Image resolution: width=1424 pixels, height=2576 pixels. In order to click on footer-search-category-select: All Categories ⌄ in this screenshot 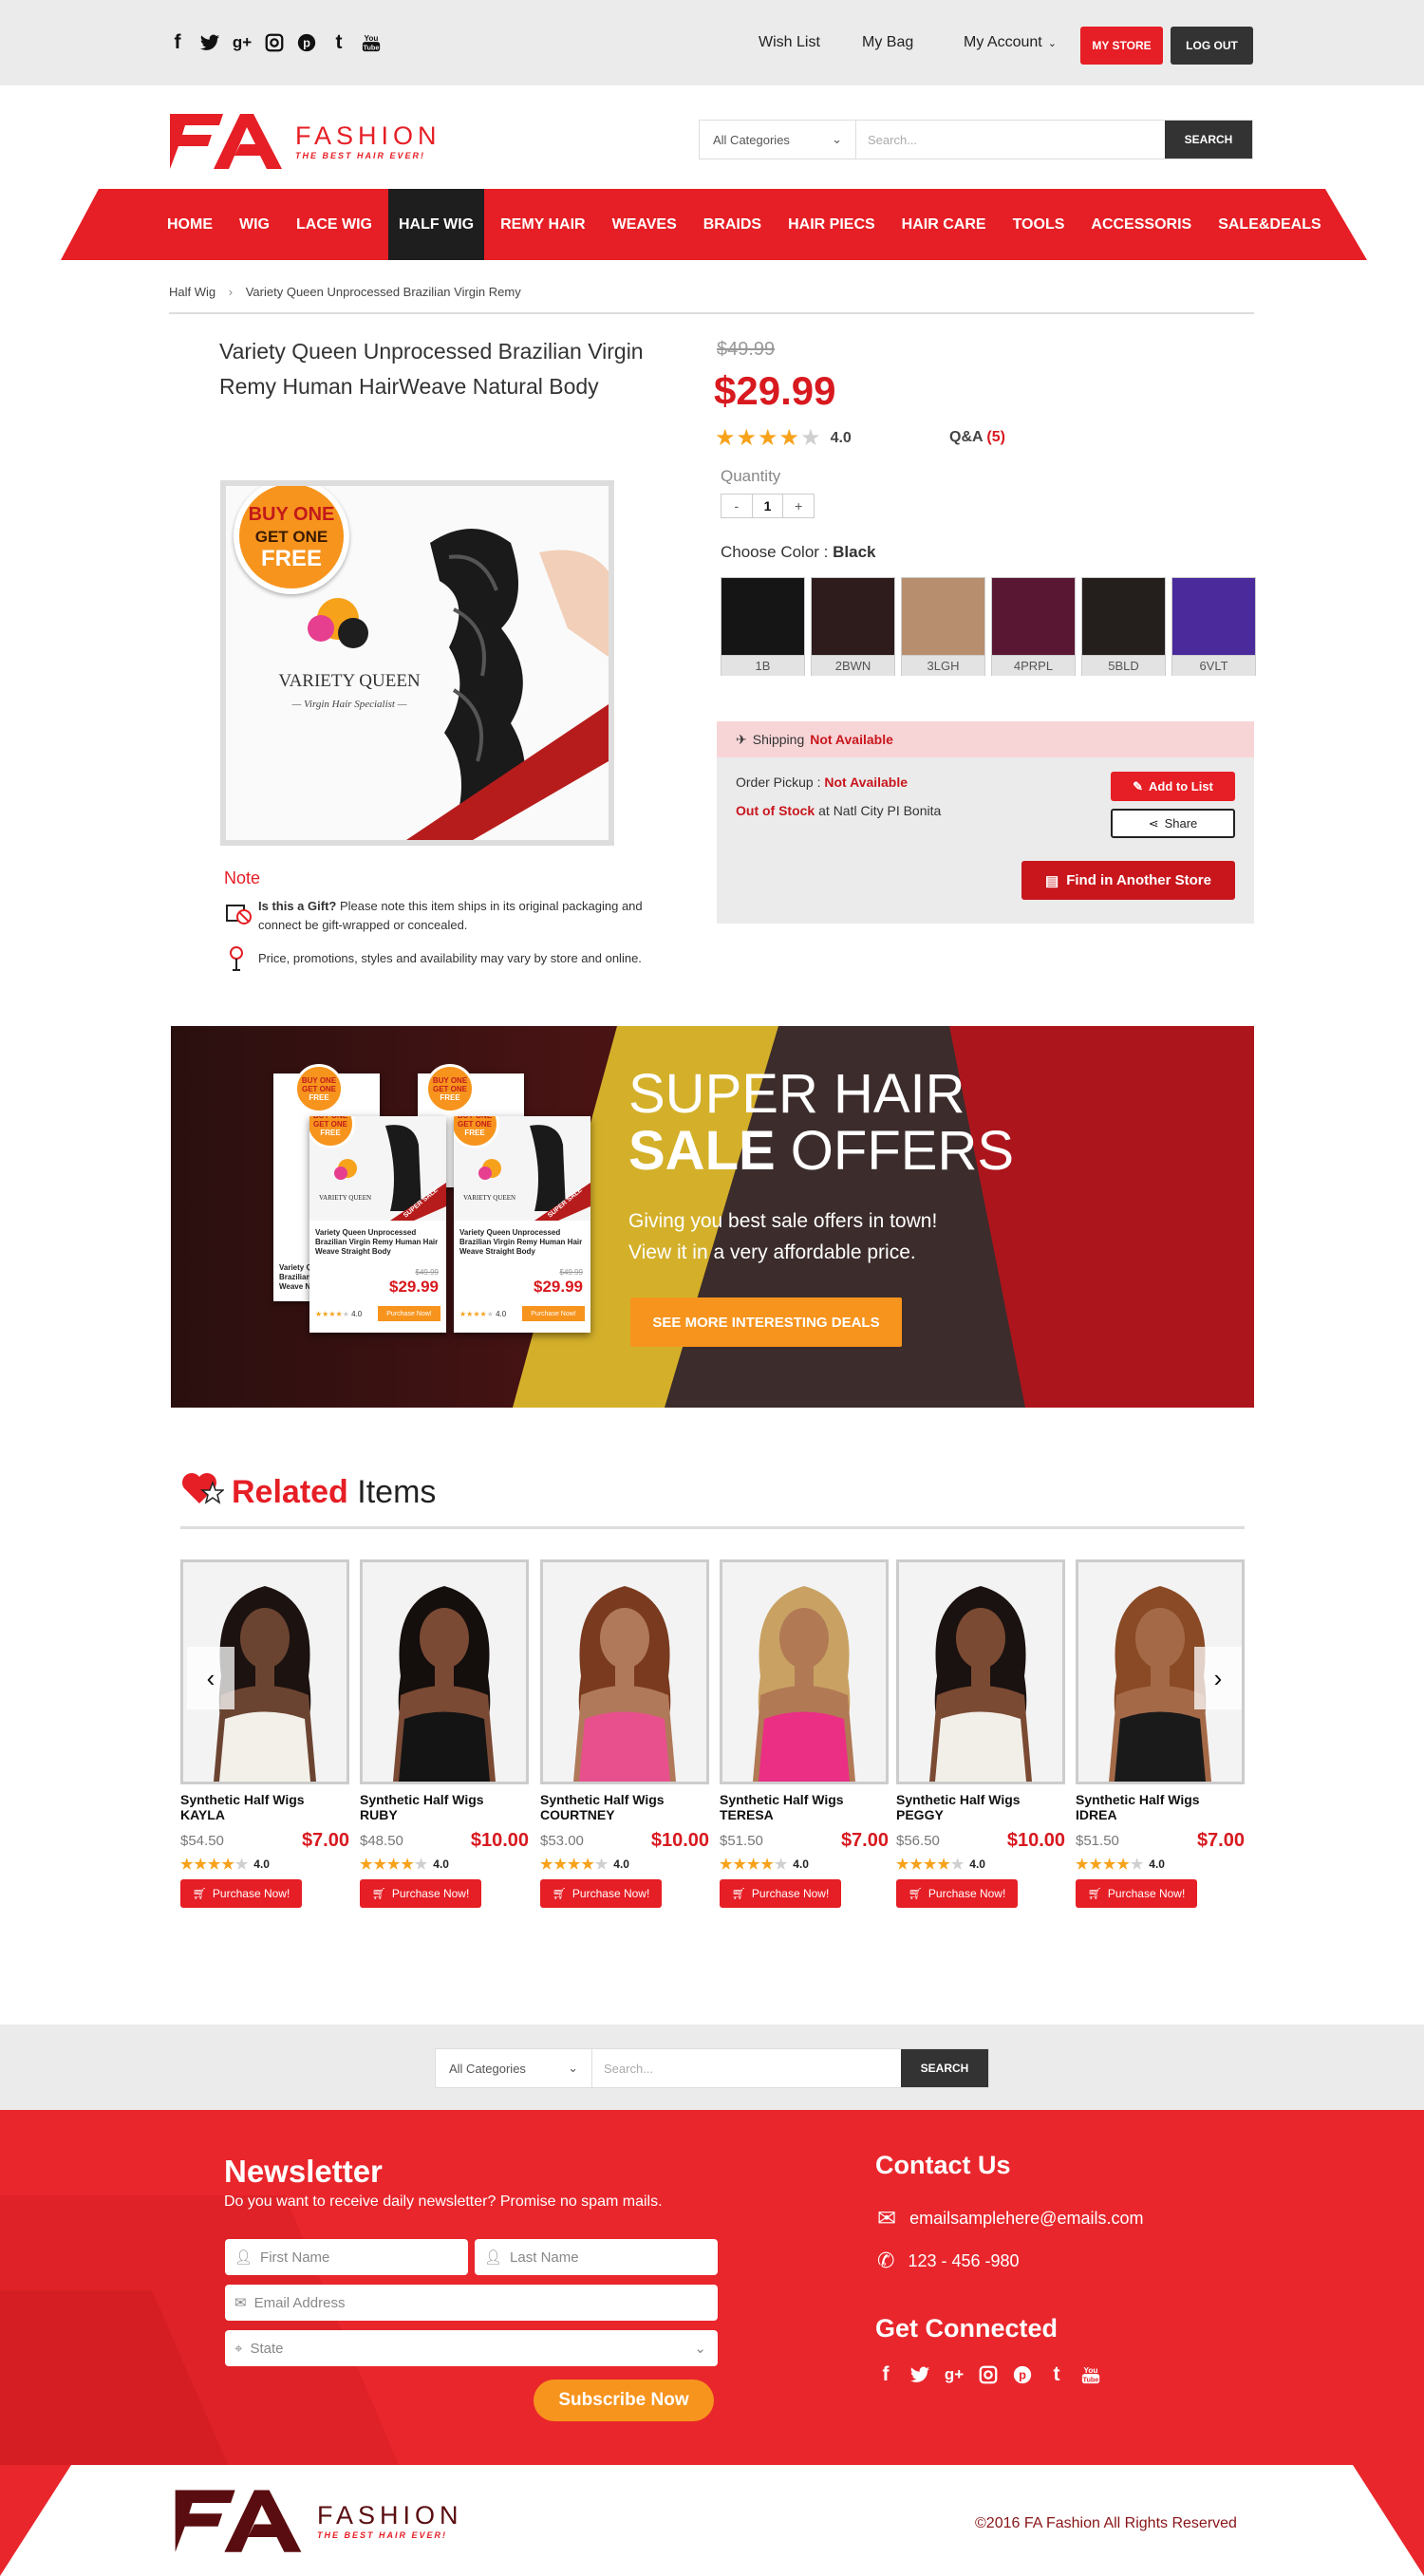, I will do `click(514, 2068)`.